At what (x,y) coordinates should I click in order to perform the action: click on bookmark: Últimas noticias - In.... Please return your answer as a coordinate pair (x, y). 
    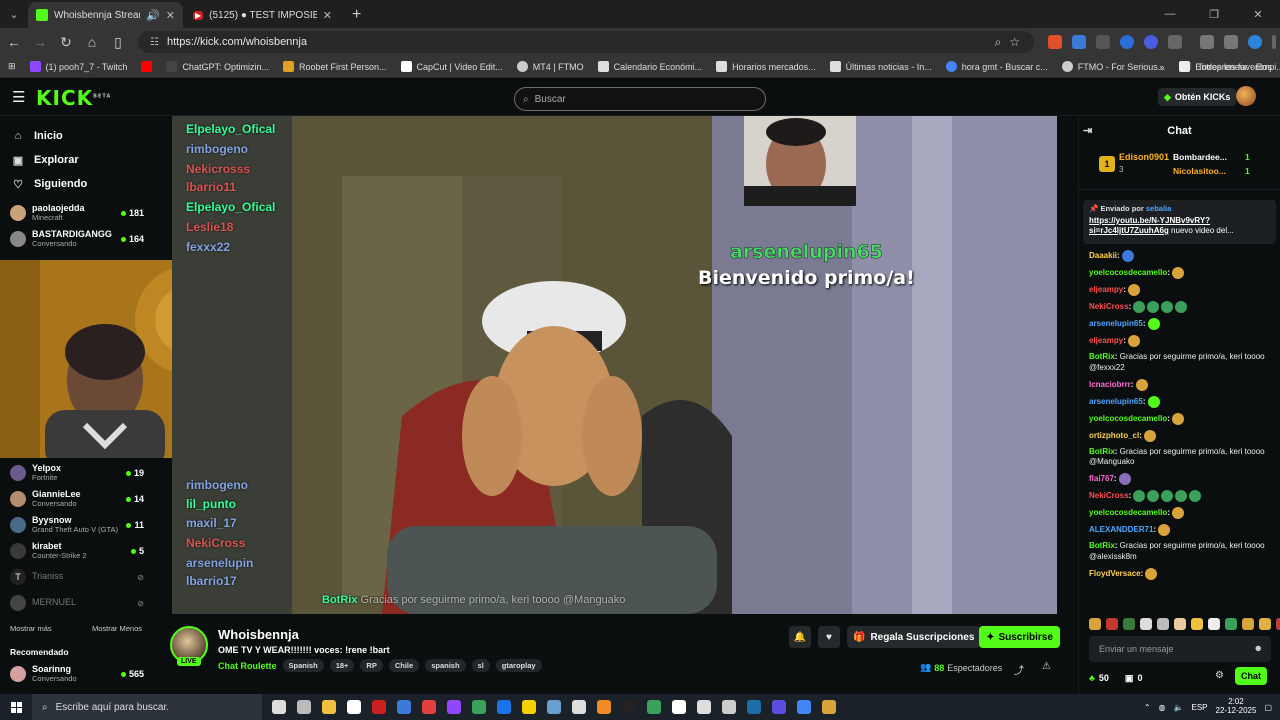
    Looking at the image, I should click on (880, 66).